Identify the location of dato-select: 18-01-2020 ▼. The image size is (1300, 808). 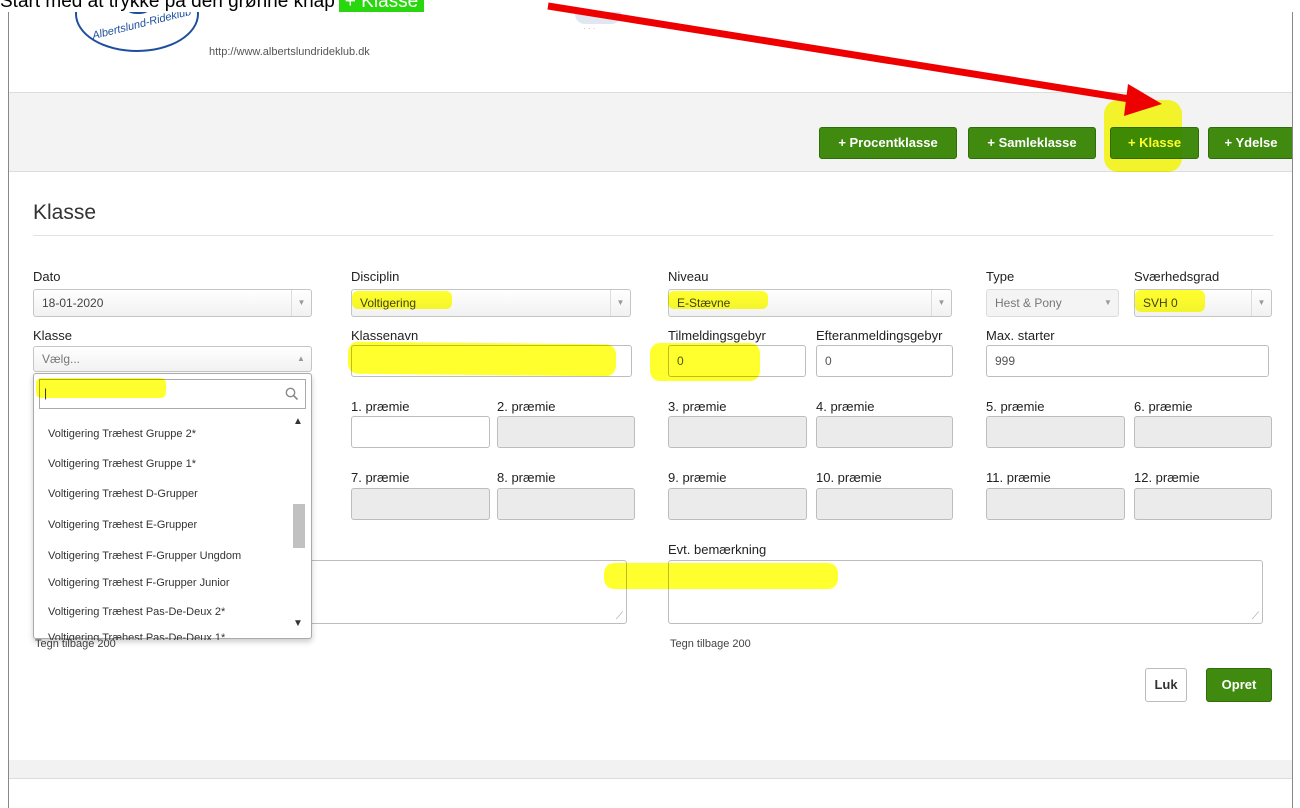
(172, 303).